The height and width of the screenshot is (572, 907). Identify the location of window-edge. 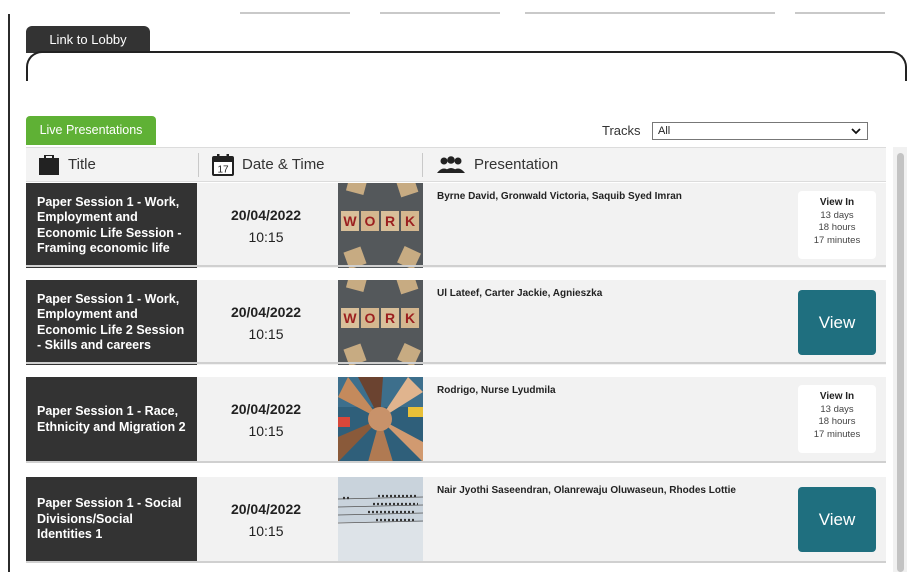
(9, 293).